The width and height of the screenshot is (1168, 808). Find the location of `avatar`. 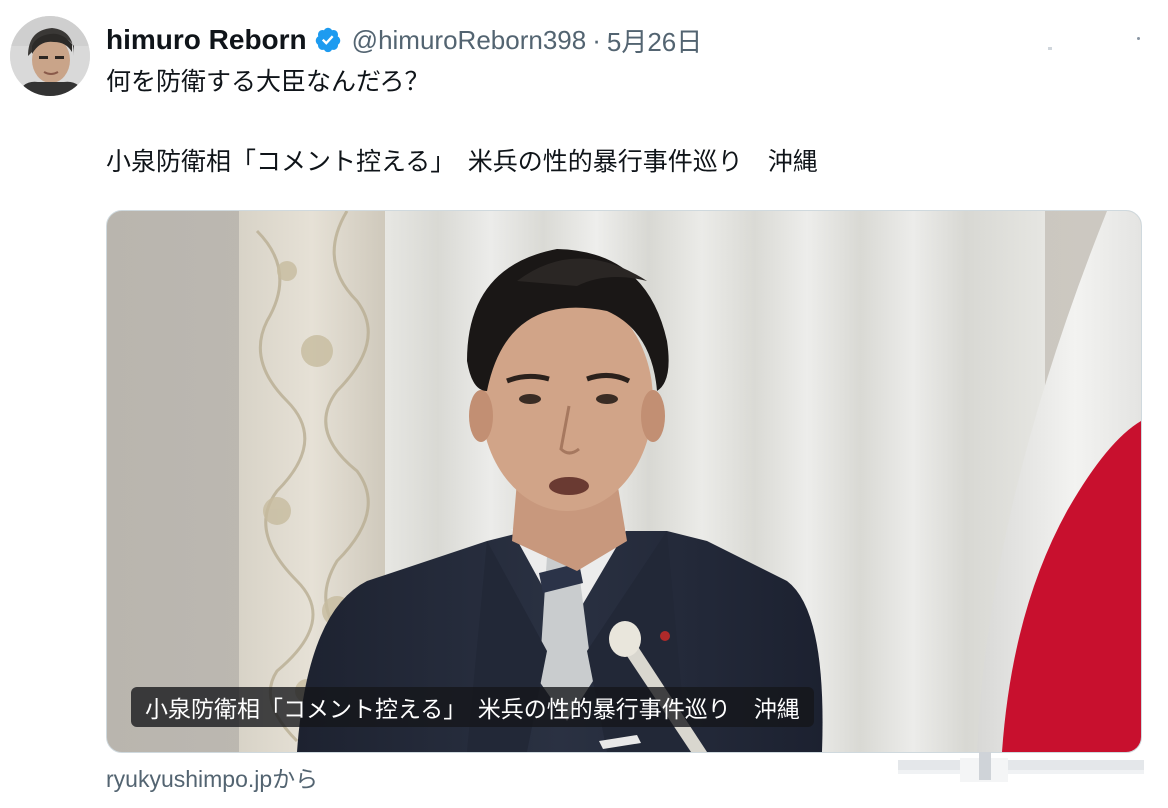

avatar is located at coordinates (50, 56).